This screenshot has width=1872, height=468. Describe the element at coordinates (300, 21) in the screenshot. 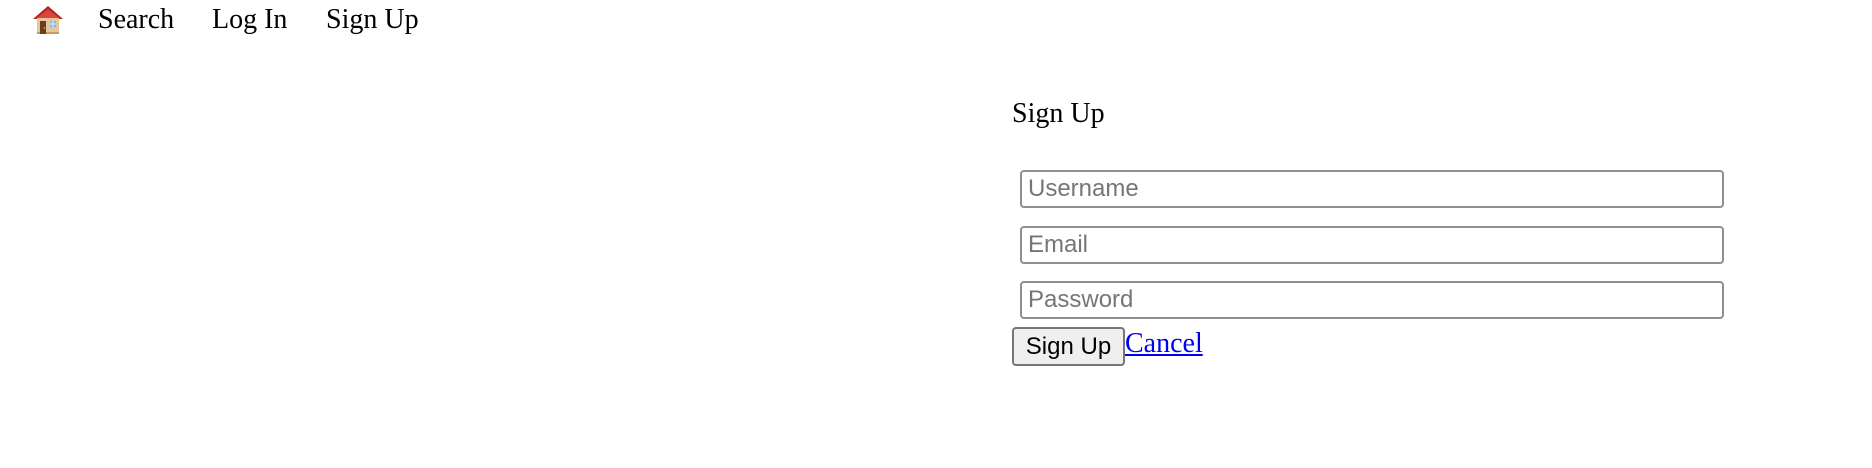

I see `top-nav: Search Log In Sign Up` at that location.